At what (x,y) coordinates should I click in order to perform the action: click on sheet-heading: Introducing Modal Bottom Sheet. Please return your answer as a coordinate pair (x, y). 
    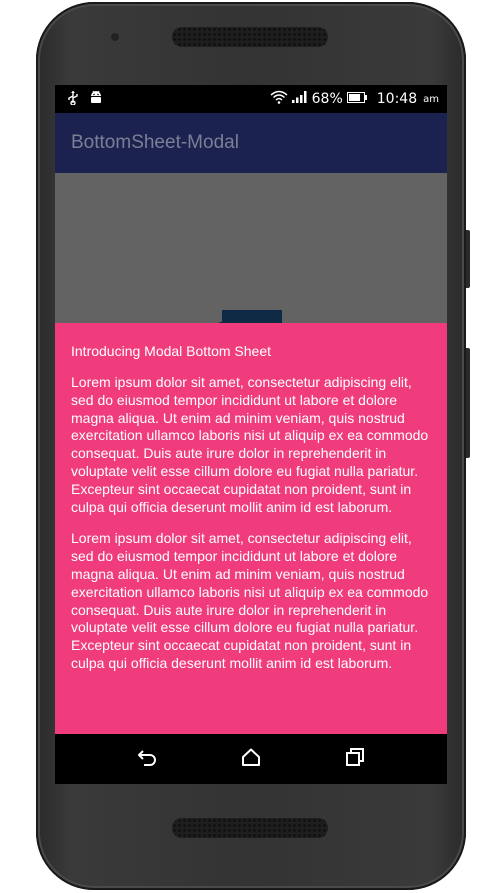
    Looking at the image, I should click on (171, 351).